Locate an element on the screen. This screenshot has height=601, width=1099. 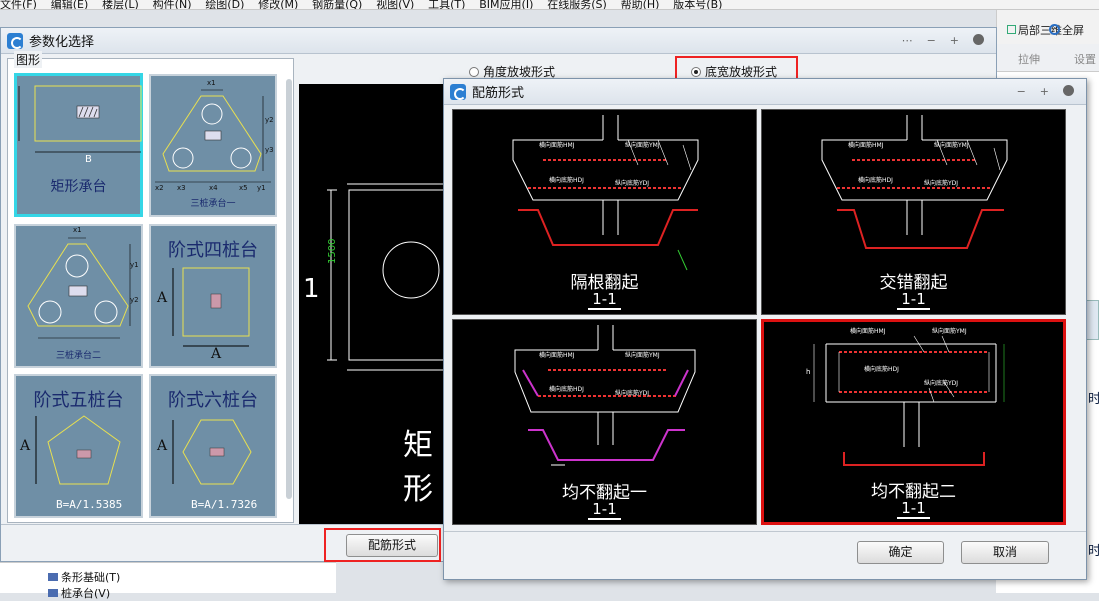
thumb-stepped-six-pile: 阶式六桩台 A B=A/1.7326 is located at coordinates (213, 446).